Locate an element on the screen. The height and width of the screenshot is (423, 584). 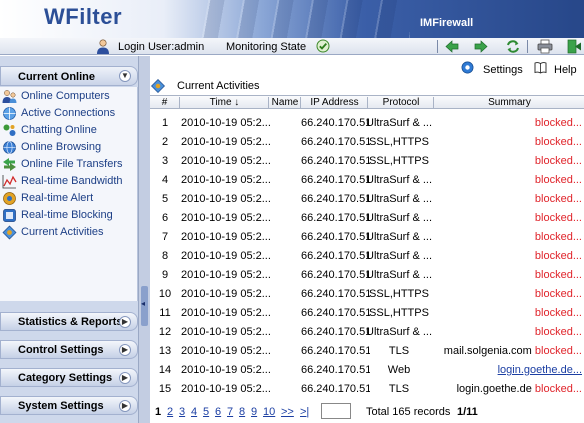
nav-item-label: Real-time Bandwidth is located at coordinates (72, 181).